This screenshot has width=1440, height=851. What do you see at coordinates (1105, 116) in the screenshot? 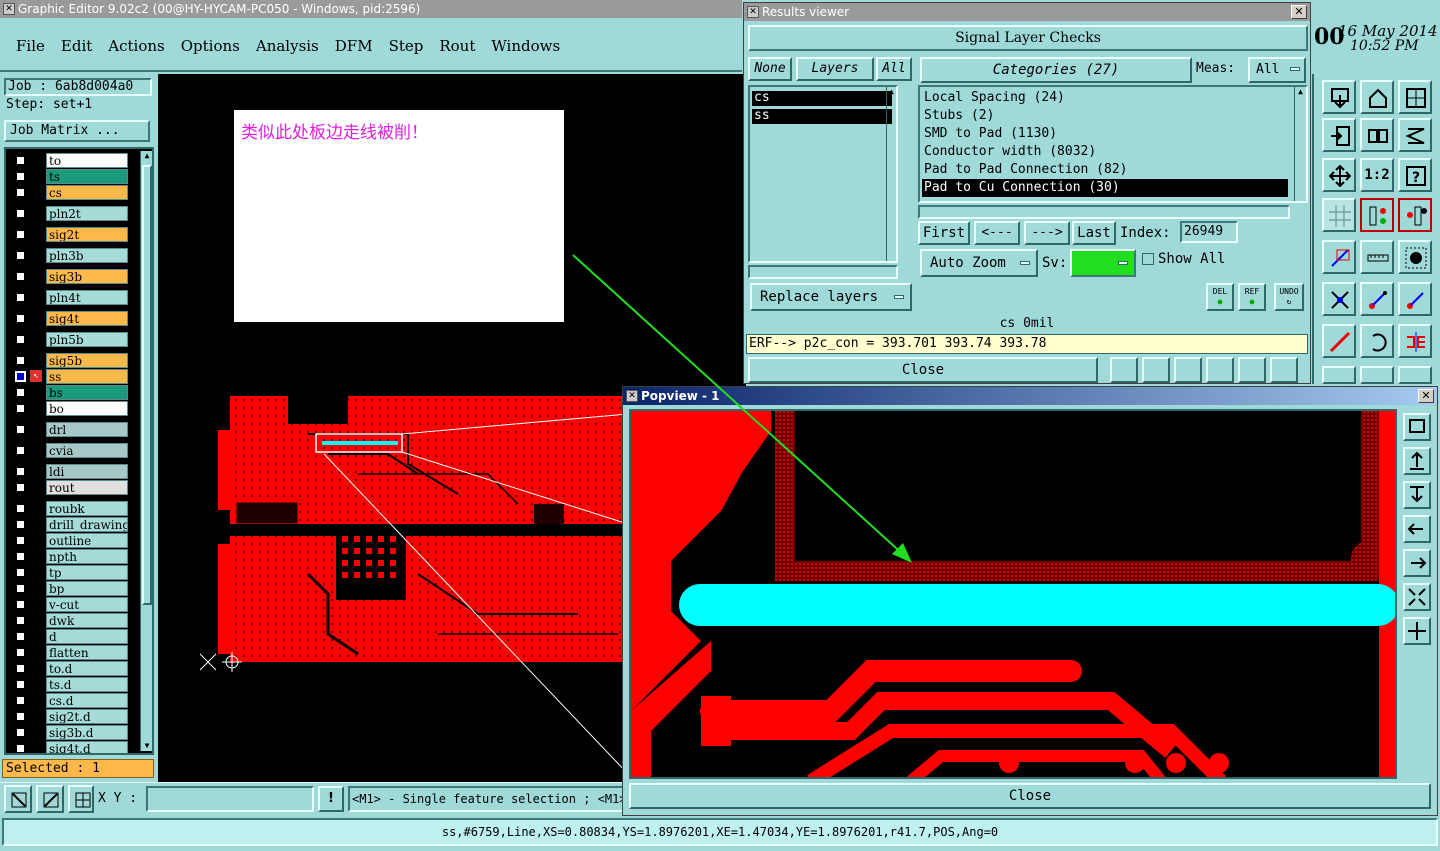
I see `category-item: Stubs (2)` at bounding box center [1105, 116].